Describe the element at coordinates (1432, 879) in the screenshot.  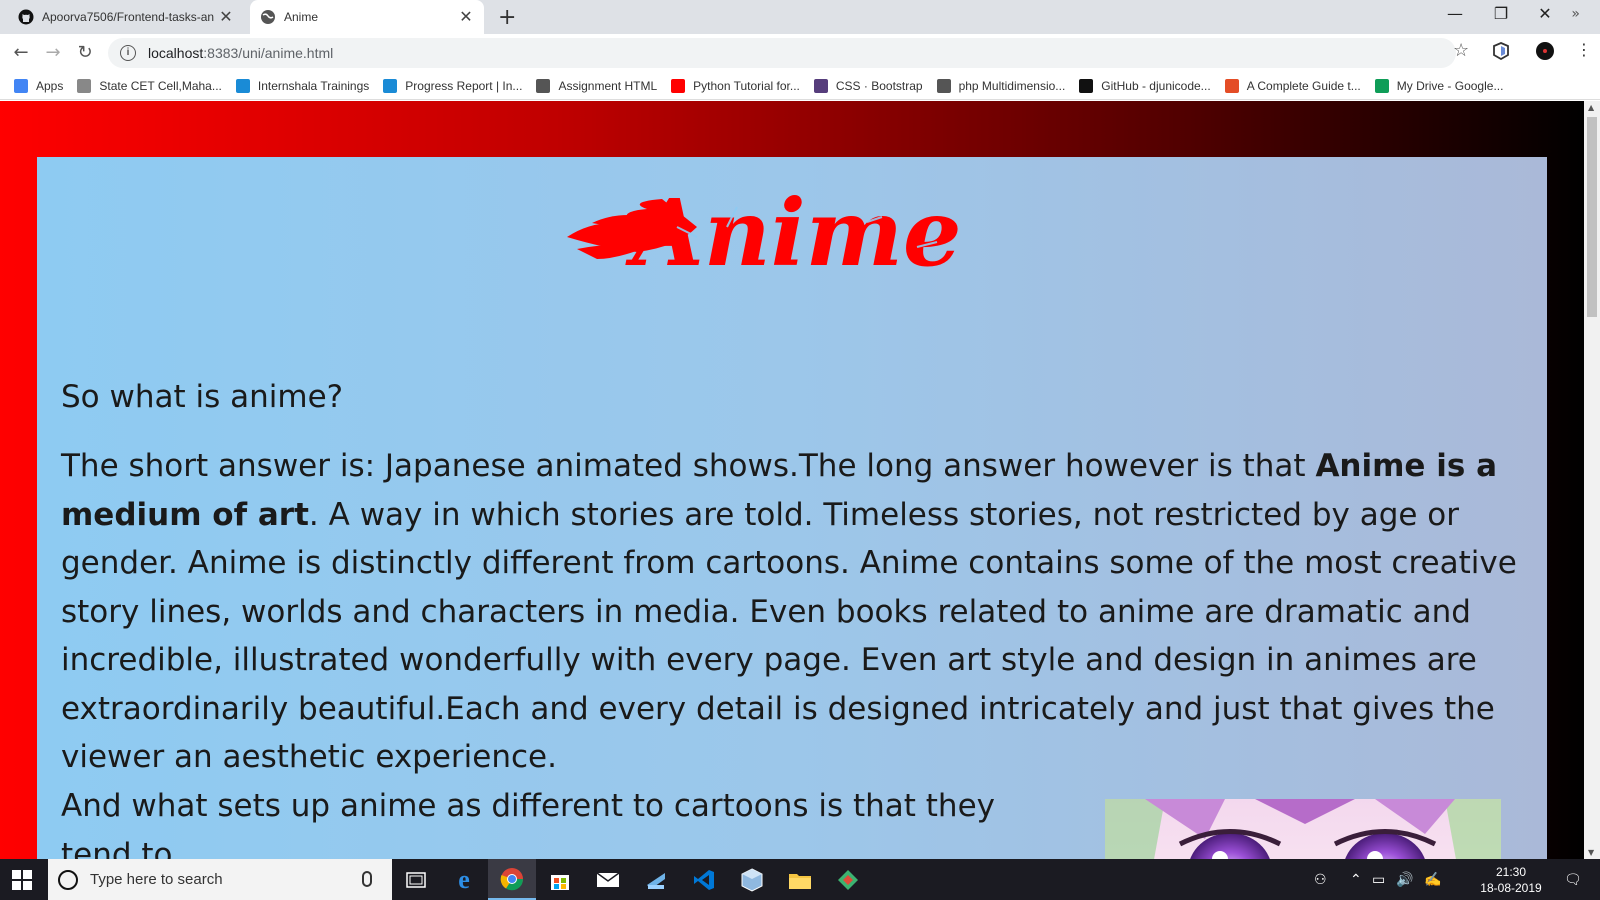
I see `pen-icon: ✍` at that location.